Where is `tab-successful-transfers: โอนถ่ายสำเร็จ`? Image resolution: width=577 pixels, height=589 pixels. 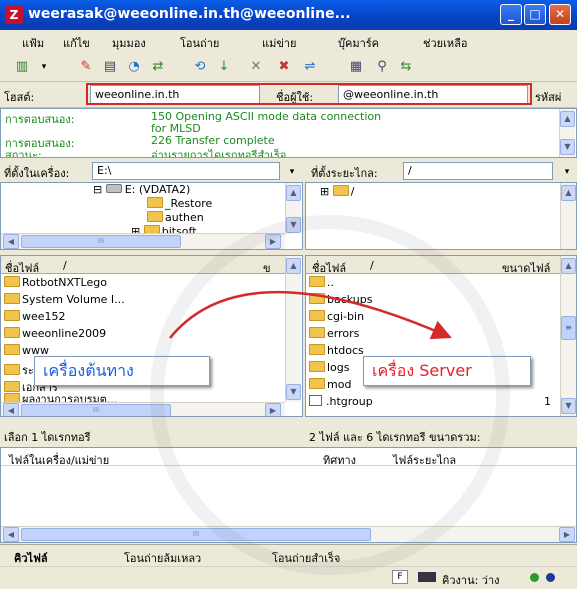 tab-successful-transfers: โอนถ่ายสำเร็จ is located at coordinates (306, 558).